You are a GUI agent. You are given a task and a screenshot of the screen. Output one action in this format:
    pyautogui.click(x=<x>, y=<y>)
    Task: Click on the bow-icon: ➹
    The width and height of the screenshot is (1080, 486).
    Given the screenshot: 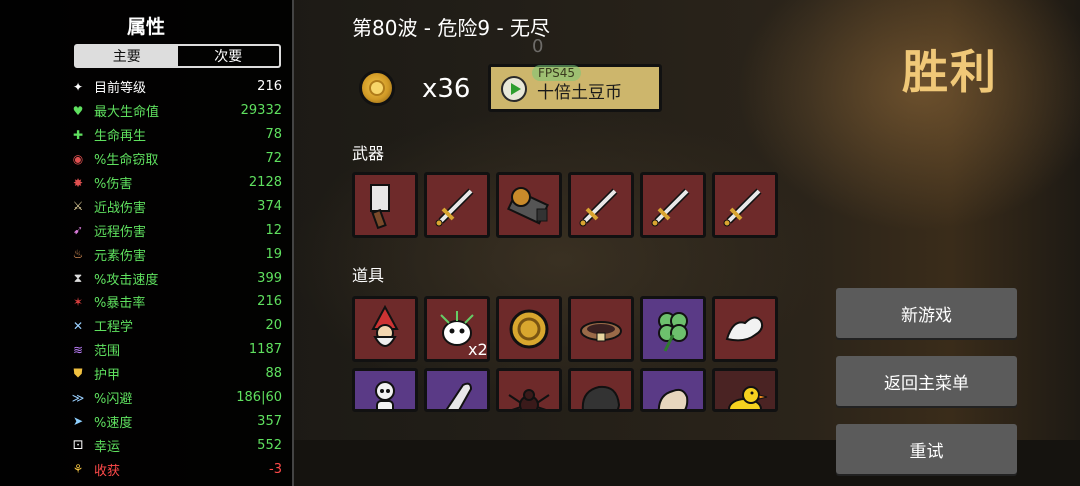 What is the action you would take?
    pyautogui.click(x=78, y=230)
    